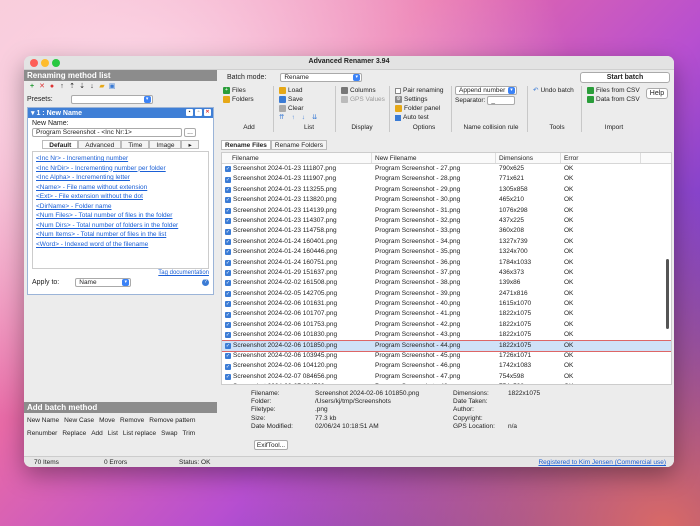  Describe the element at coordinates (135, 144) in the screenshot. I see `tab-time: Time` at that location.